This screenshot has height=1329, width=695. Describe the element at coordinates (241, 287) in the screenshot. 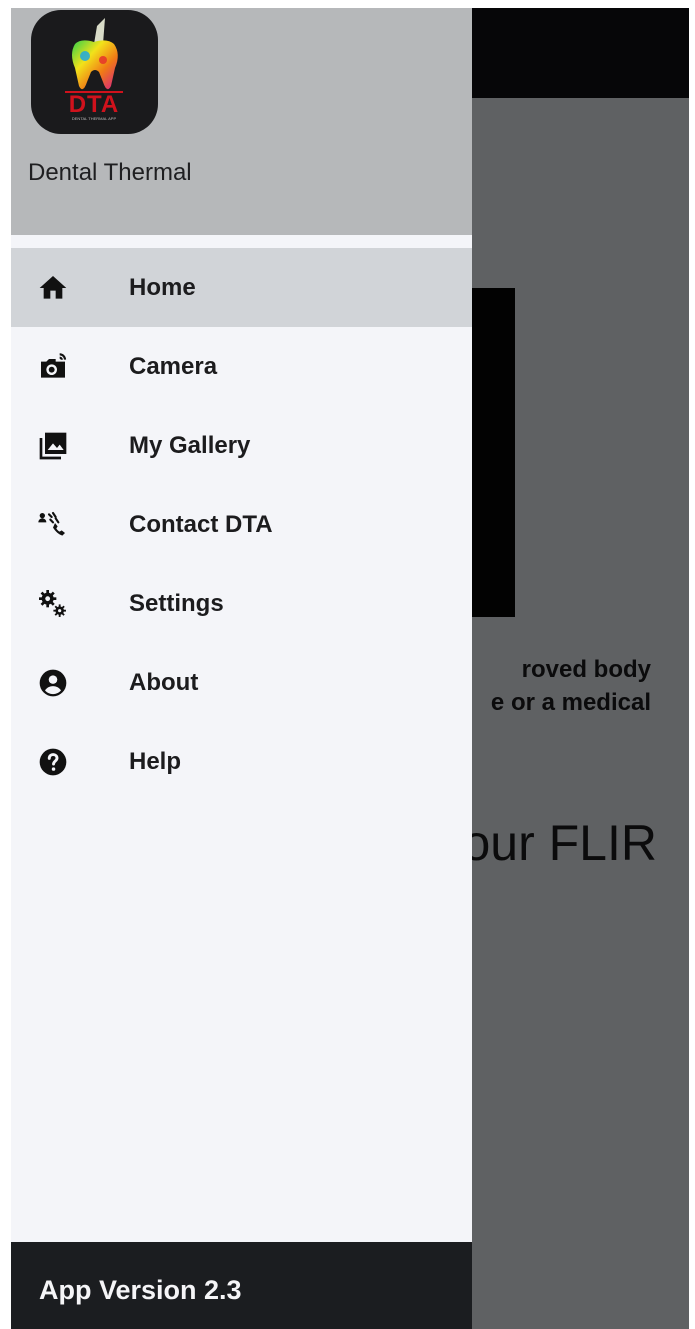

I see `menu-item-home: Home` at that location.